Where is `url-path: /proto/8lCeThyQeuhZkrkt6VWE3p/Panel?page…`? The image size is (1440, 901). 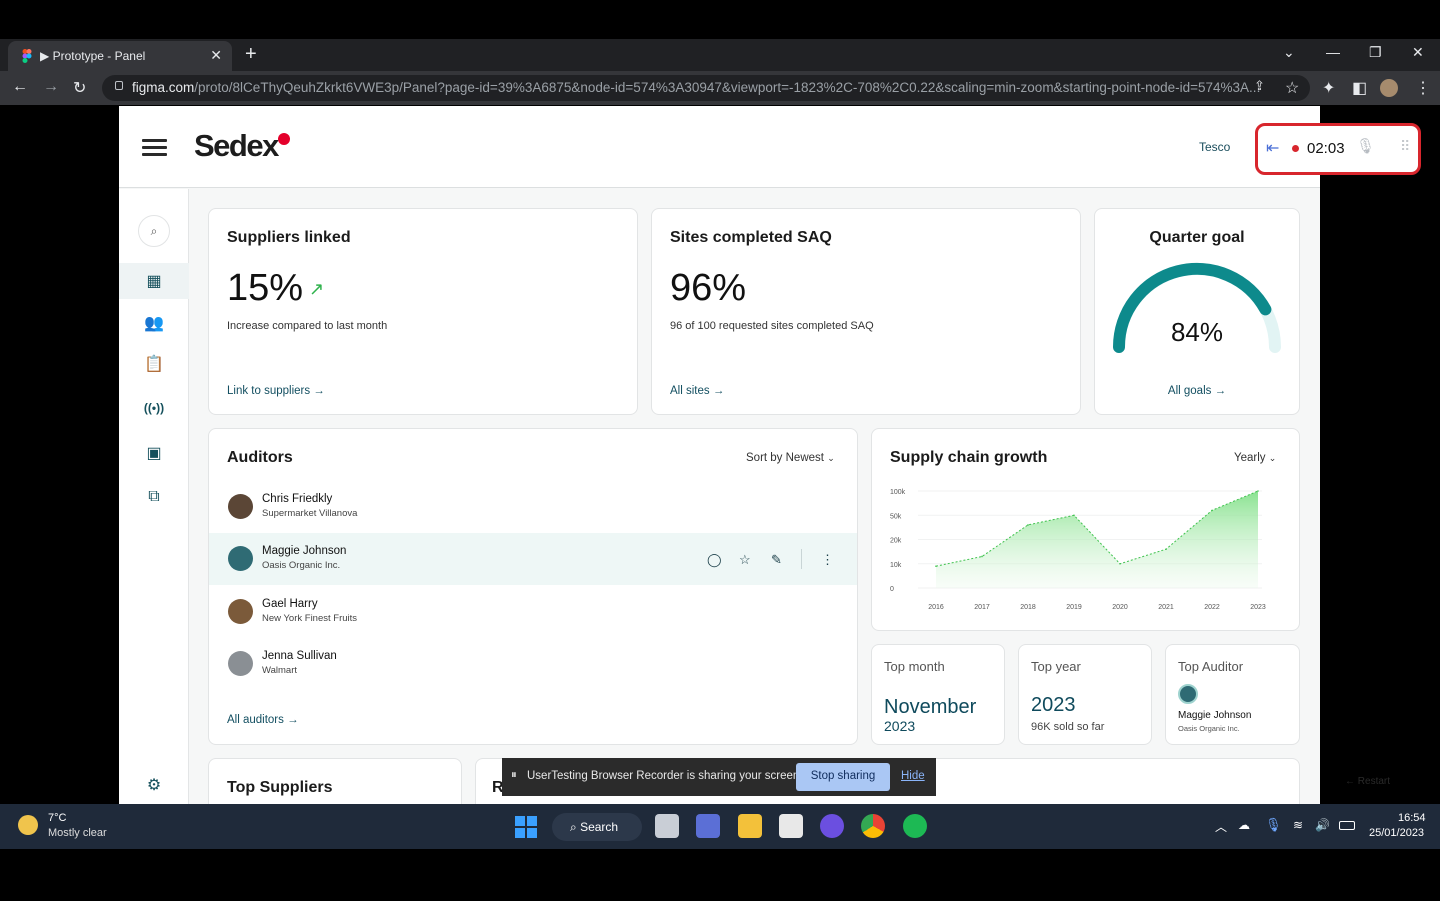
url-path: /proto/8lCeThyQeuhZkrkt6VWE3p/Panel?page… is located at coordinates (727, 87).